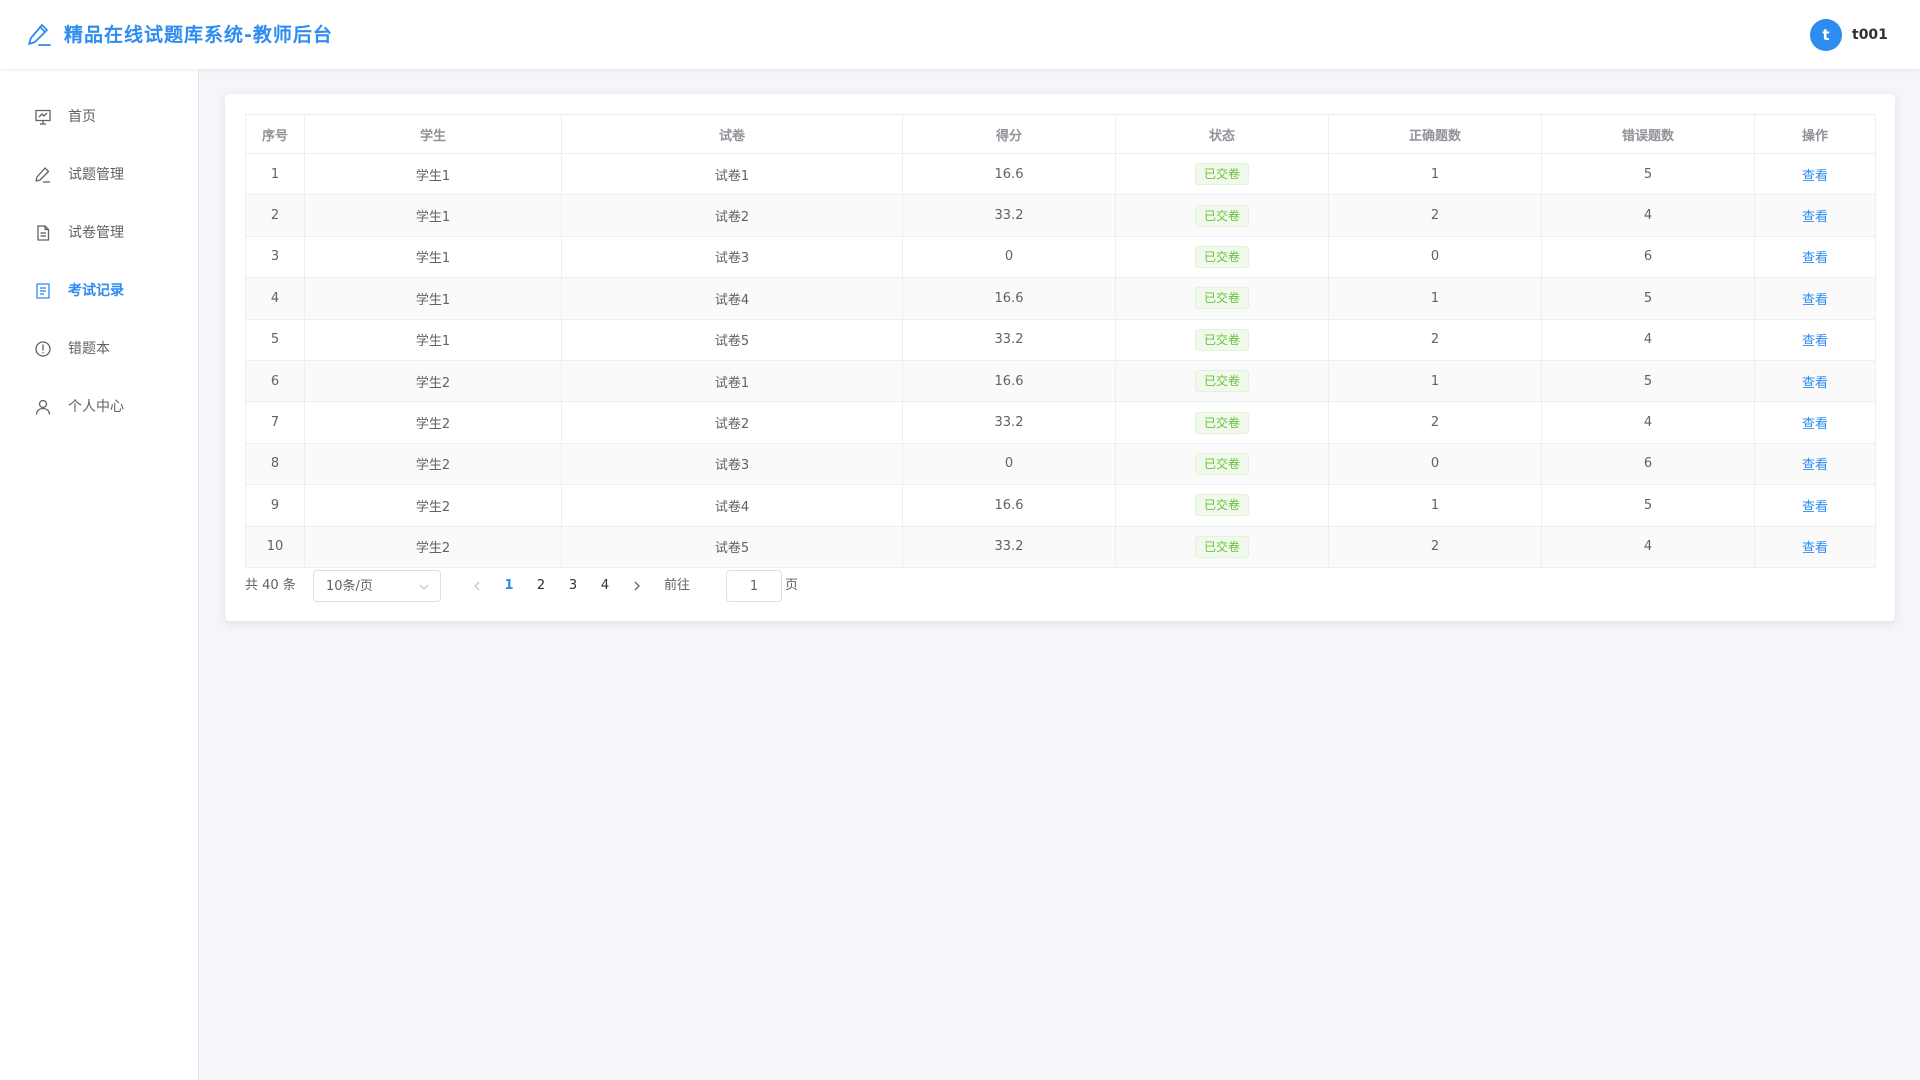 This screenshot has width=1920, height=1080. Describe the element at coordinates (99, 117) in the screenshot. I see `sidebar-item-home: 首页` at that location.